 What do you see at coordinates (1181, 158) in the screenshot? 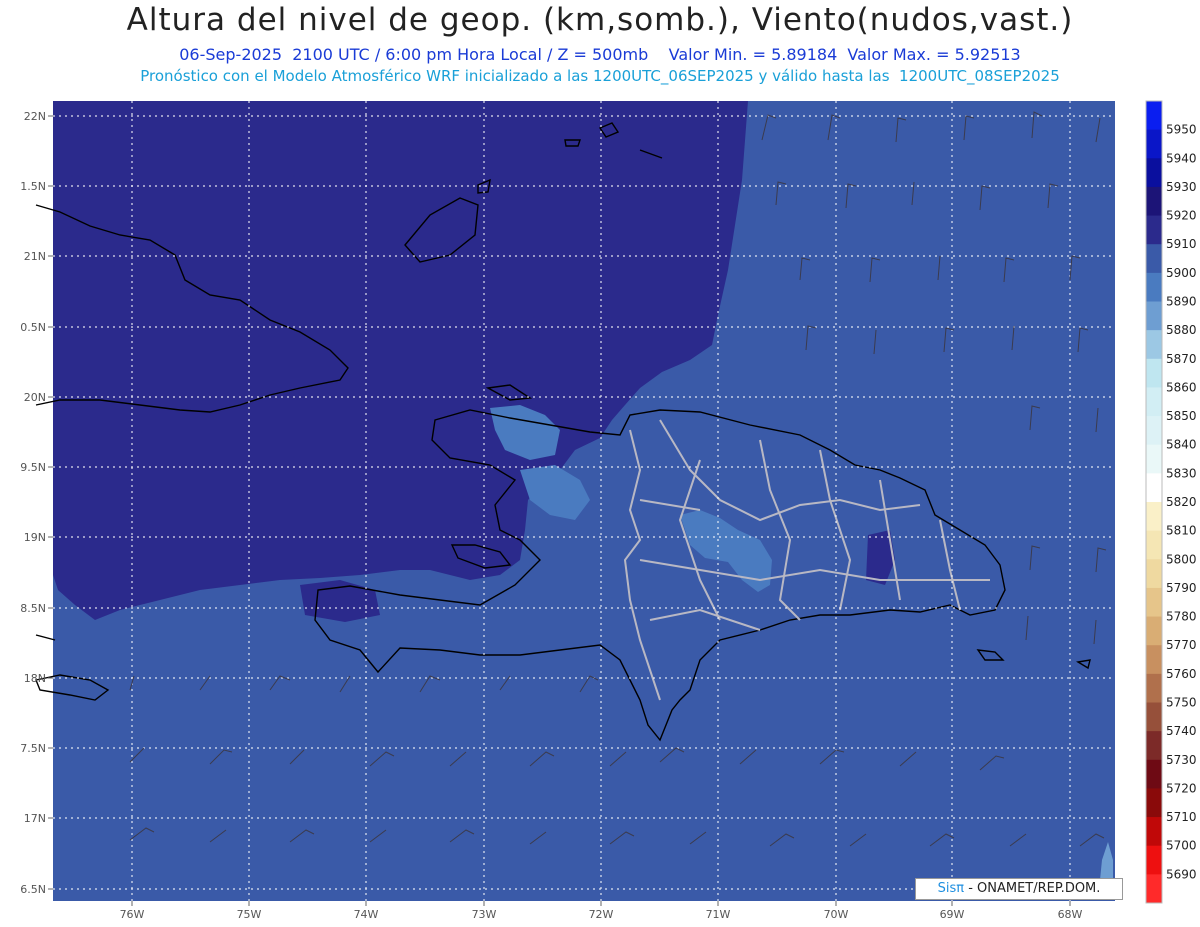
I see `colorbar-label: 5940` at bounding box center [1181, 158].